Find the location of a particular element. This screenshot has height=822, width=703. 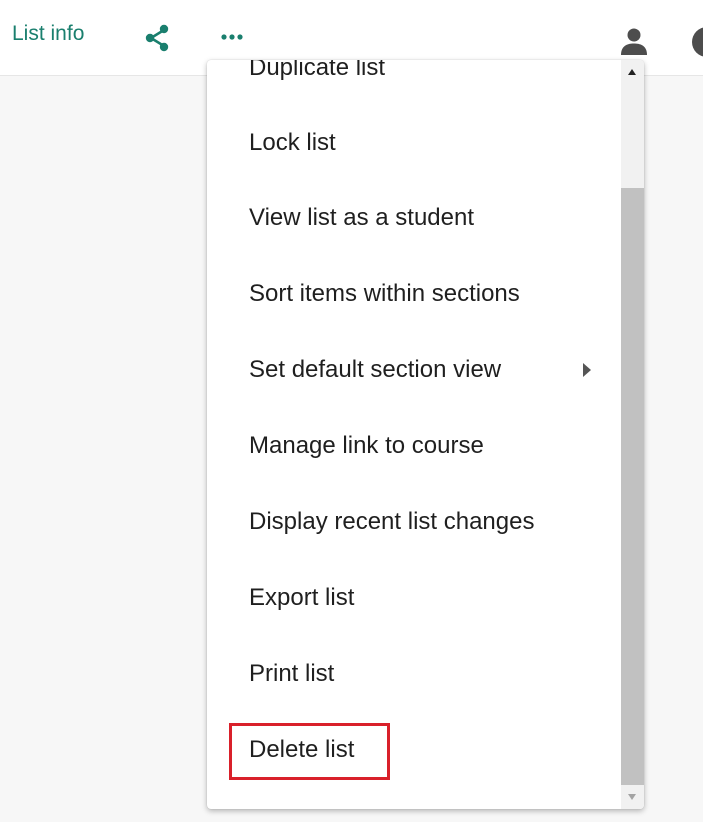

scrollbar-thumb is located at coordinates (632, 486).